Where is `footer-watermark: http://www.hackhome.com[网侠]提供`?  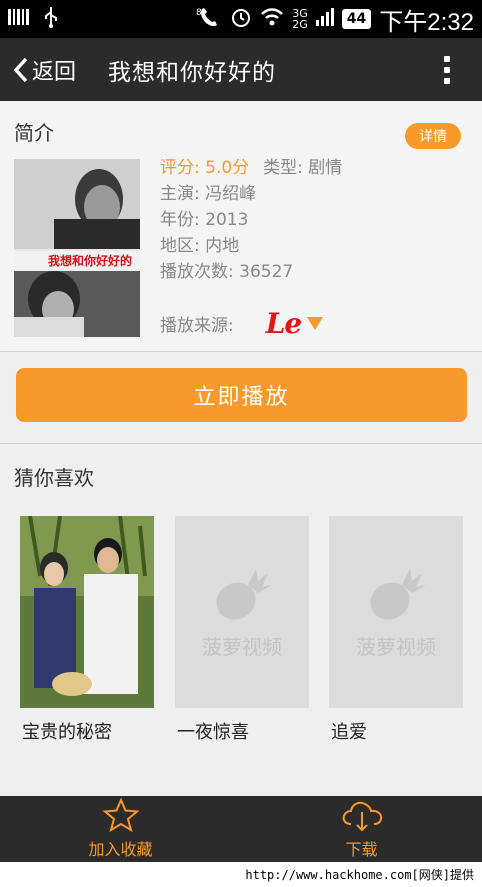
footer-watermark: http://www.hackhome.com[网侠]提供 is located at coordinates (241, 874).